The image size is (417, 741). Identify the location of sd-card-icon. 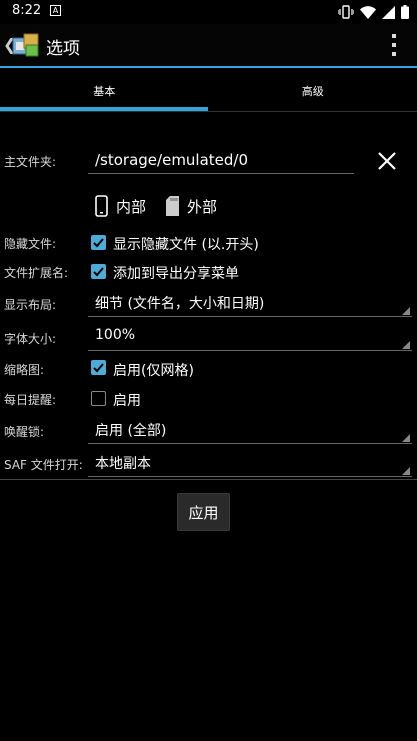
(172, 206).